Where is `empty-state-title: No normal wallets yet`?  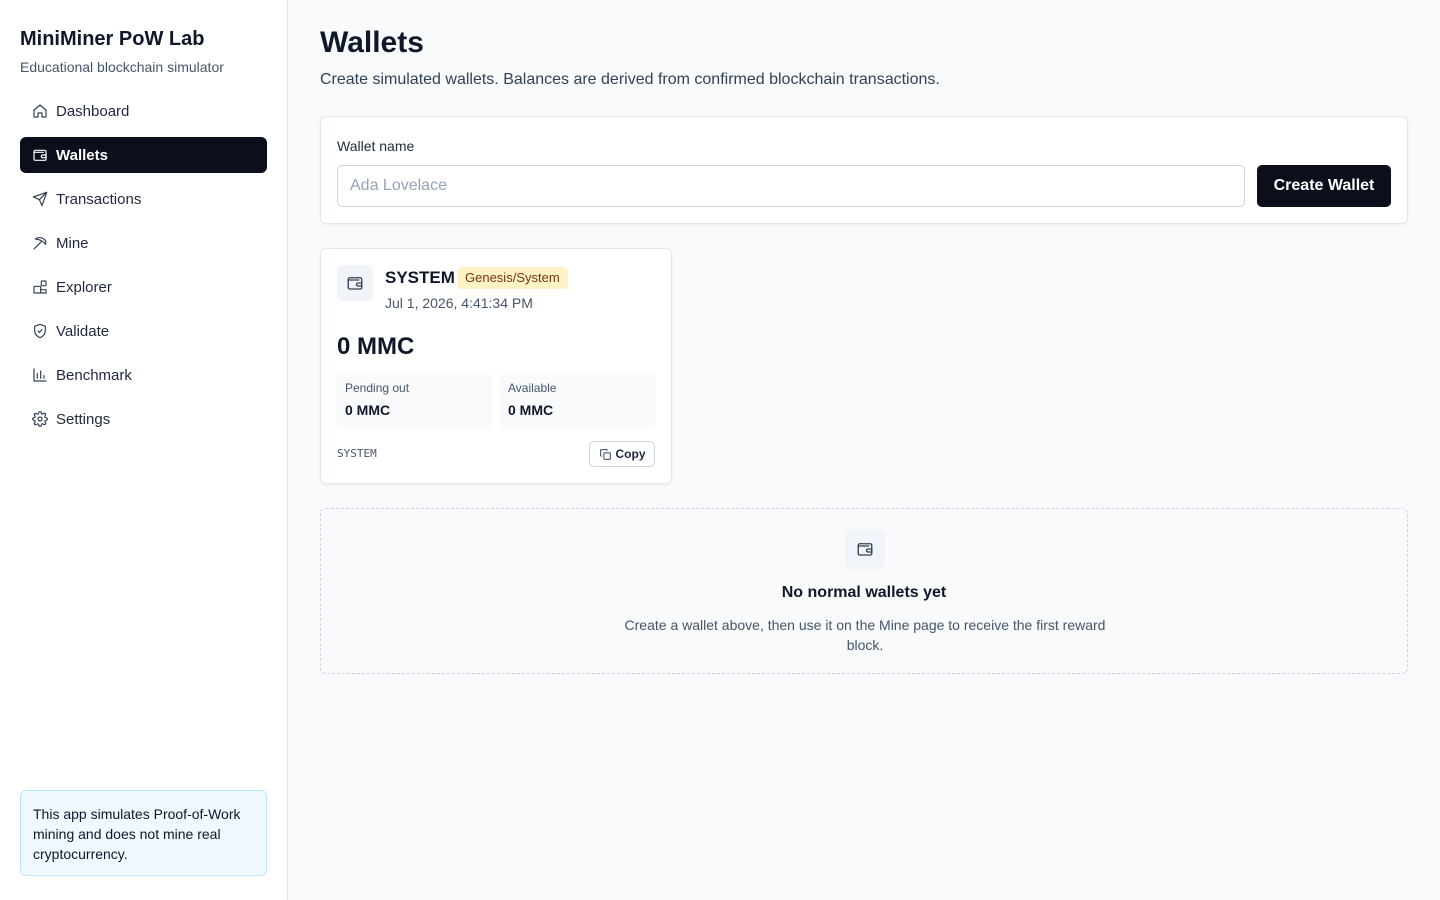 empty-state-title: No normal wallets yet is located at coordinates (864, 592).